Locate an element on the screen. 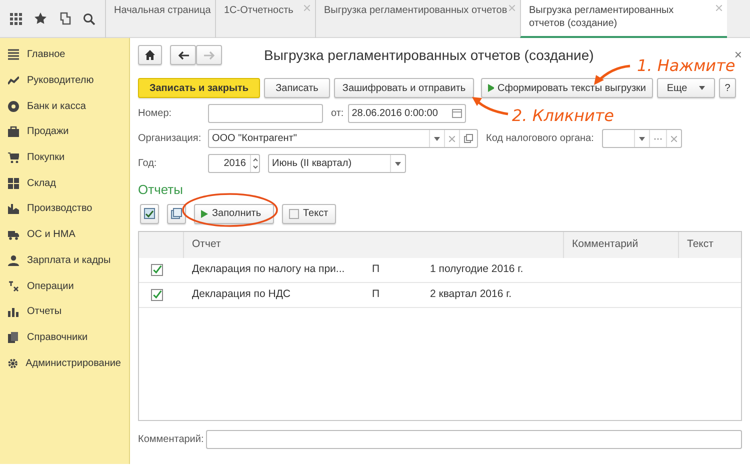 Image resolution: width=750 pixels, height=465 pixels. tab: Выгрузка регламентированных отчетов (создание) is located at coordinates (623, 19).